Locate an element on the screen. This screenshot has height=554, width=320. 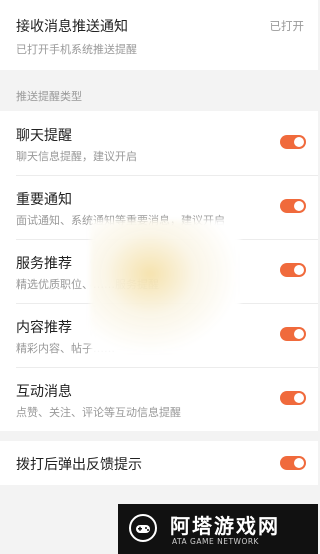
push-subtitle: 已打开手机系统推送提醒 is located at coordinates (76, 49).